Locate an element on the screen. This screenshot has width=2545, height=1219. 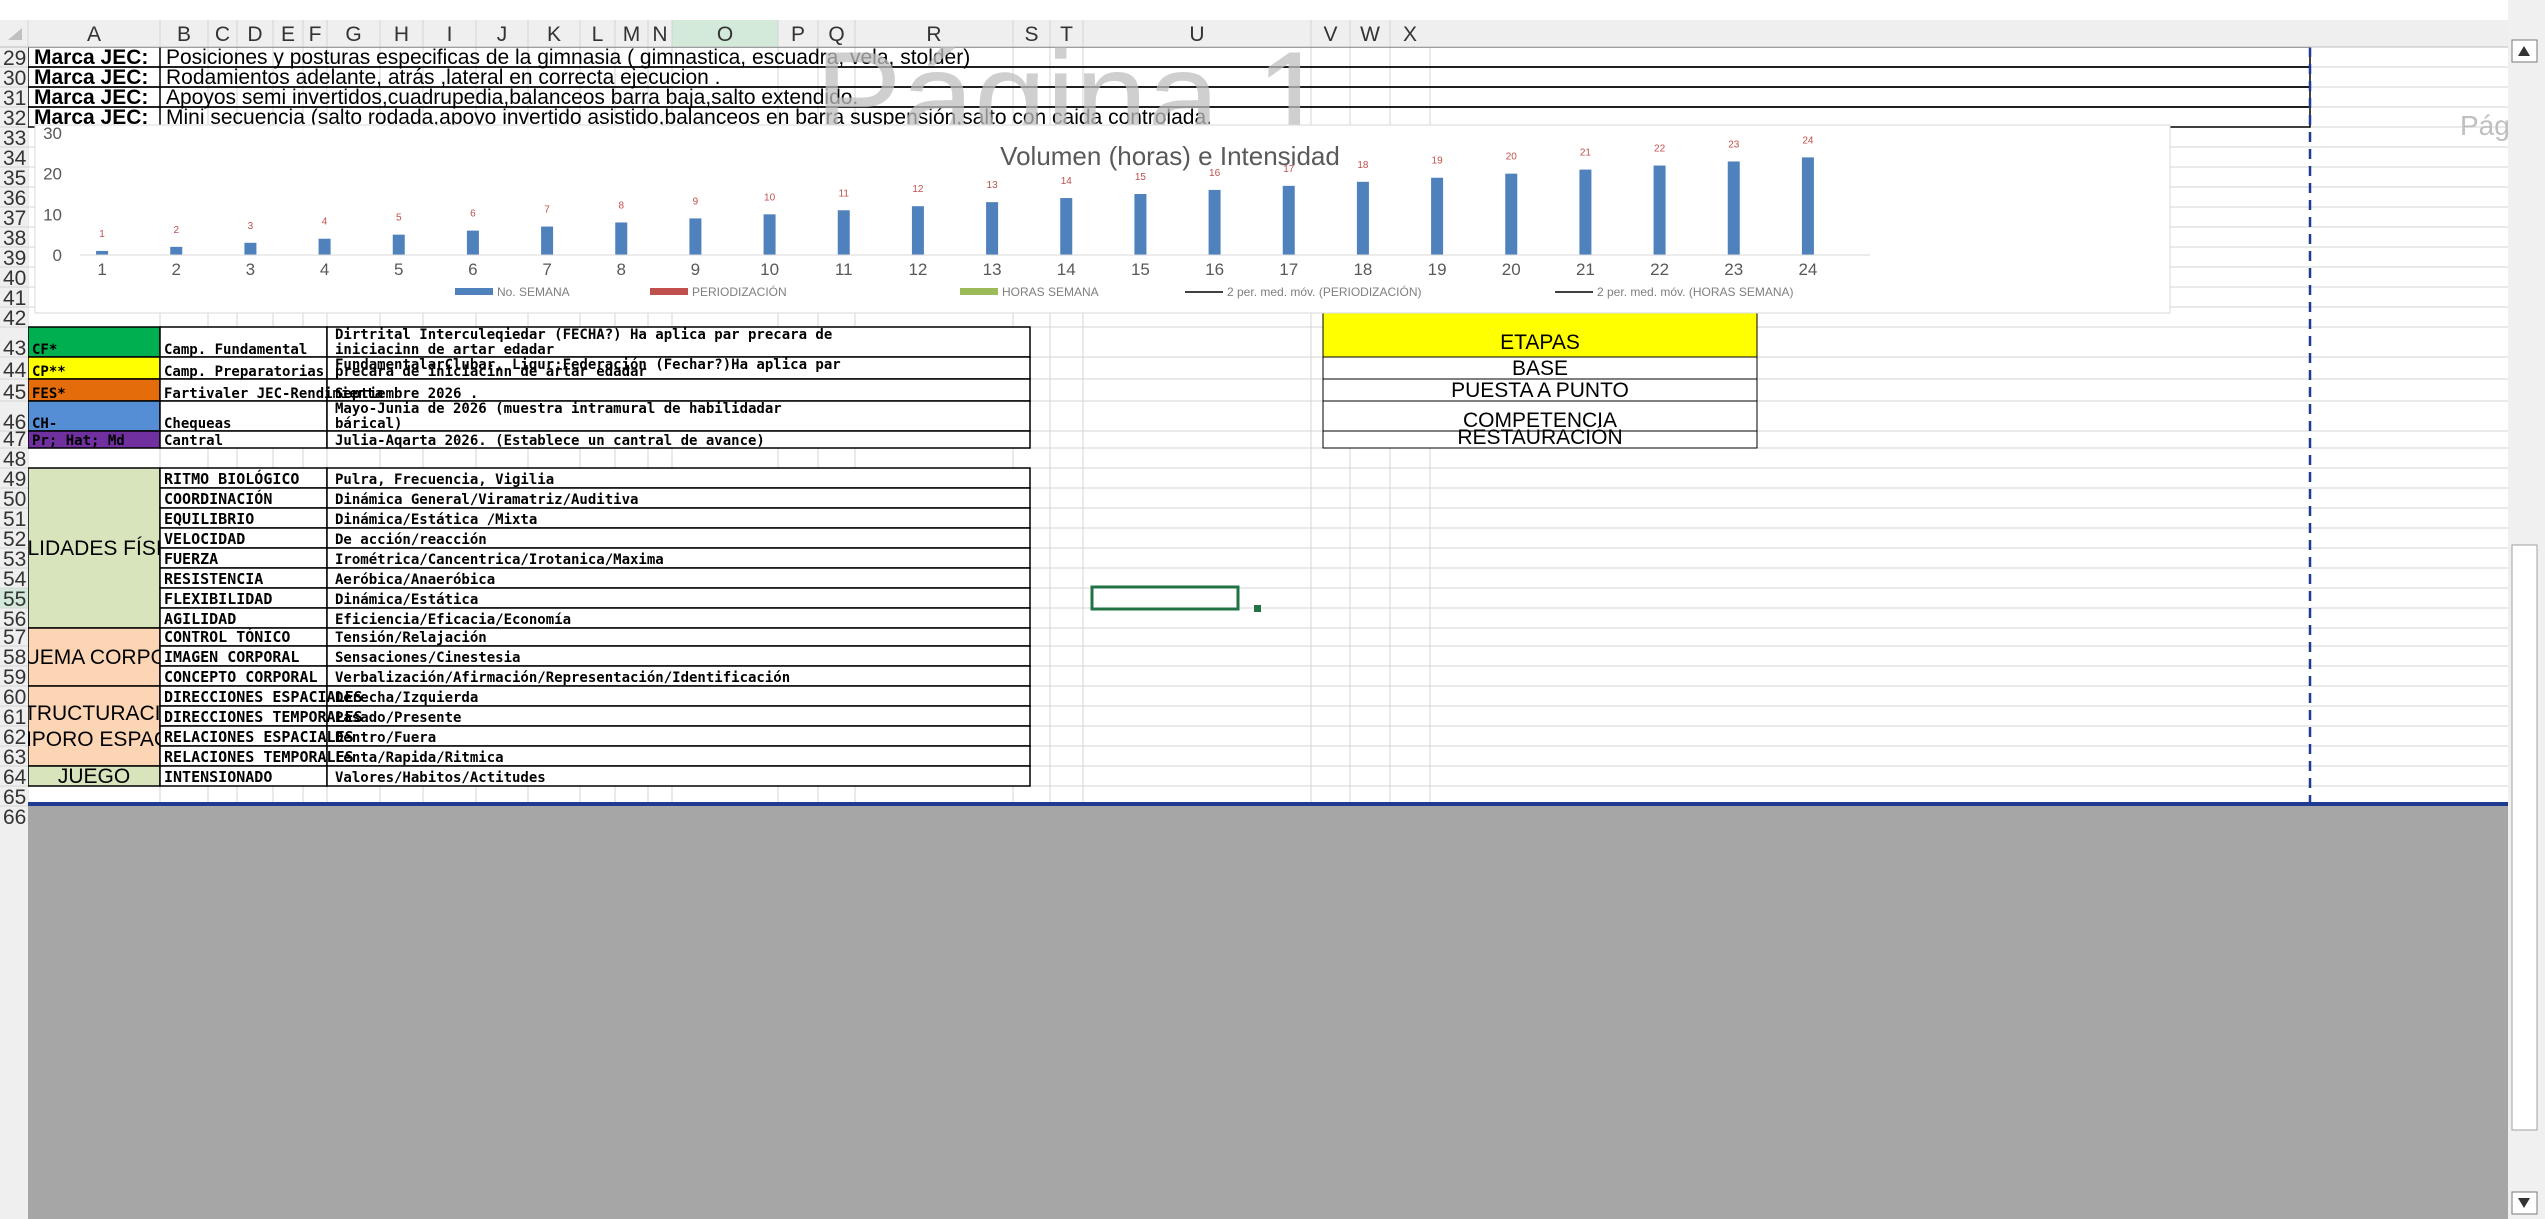
x-tick-label: 20 is located at coordinates (1511, 269).